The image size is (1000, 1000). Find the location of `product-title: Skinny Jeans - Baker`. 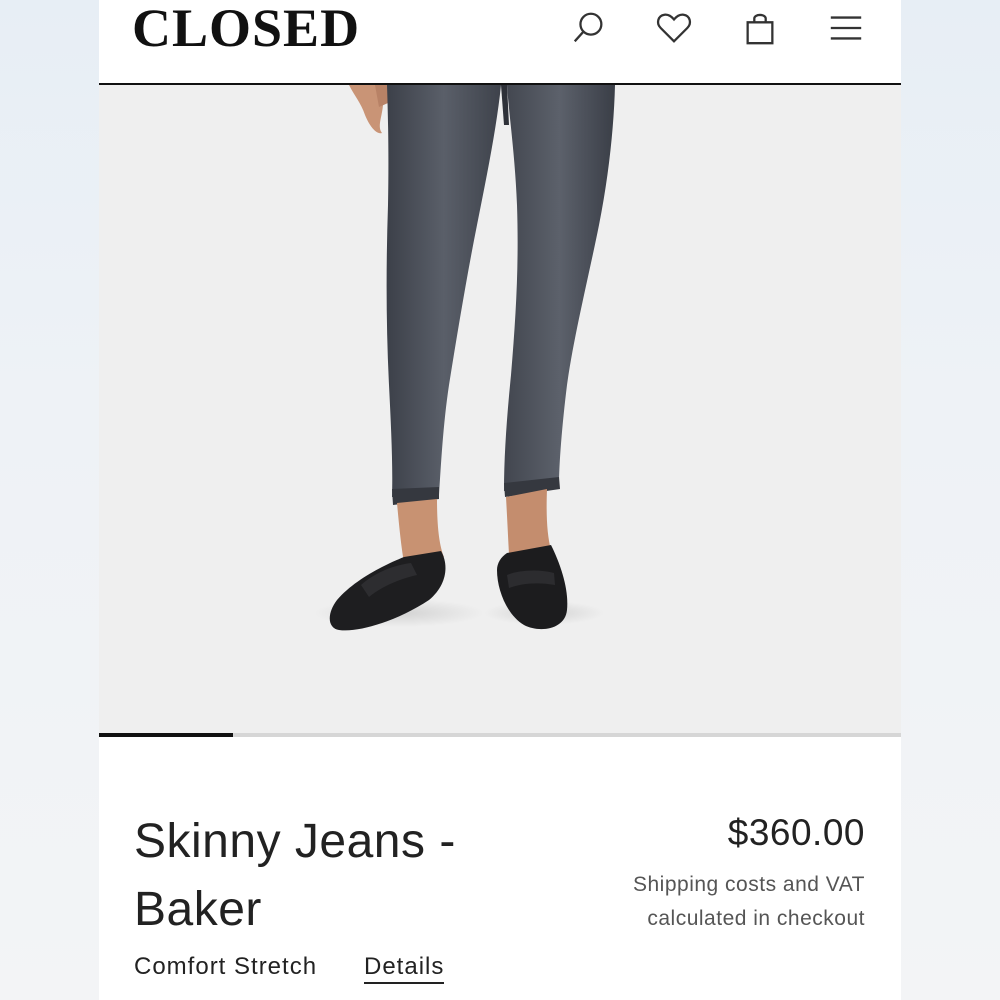

product-title: Skinny Jeans - Baker is located at coordinates (295, 875).